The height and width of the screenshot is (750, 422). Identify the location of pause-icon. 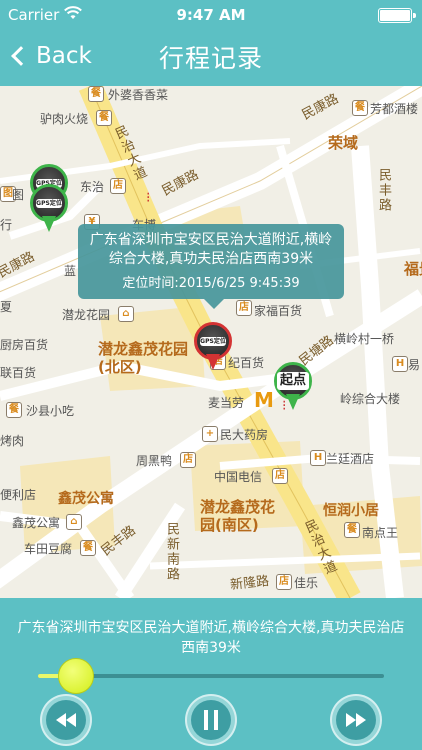
(211, 720).